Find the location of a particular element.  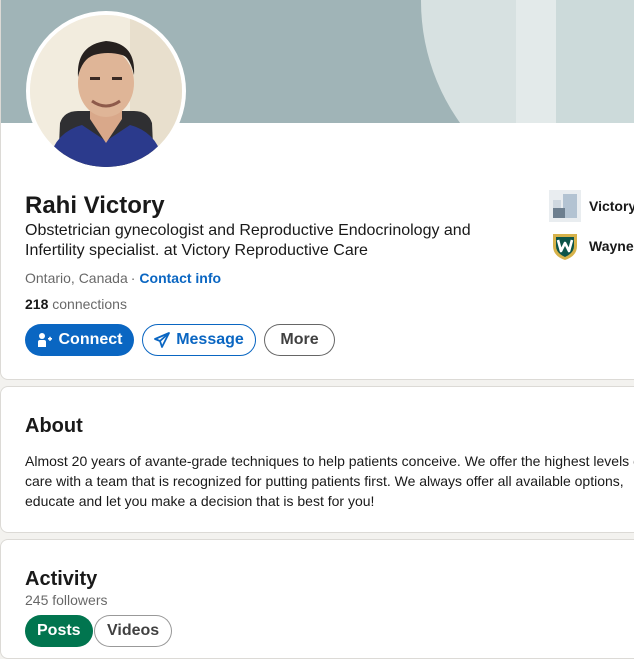

more-button: More is located at coordinates (299, 340).